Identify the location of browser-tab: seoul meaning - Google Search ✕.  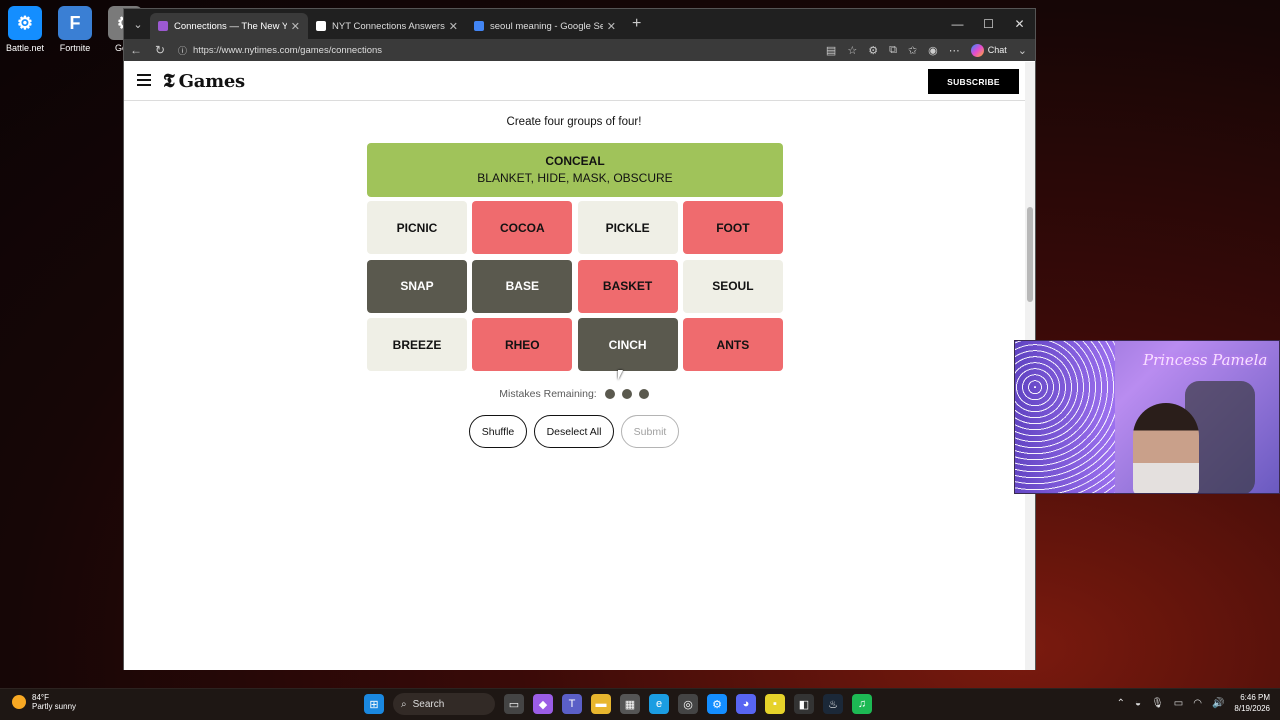
(545, 26).